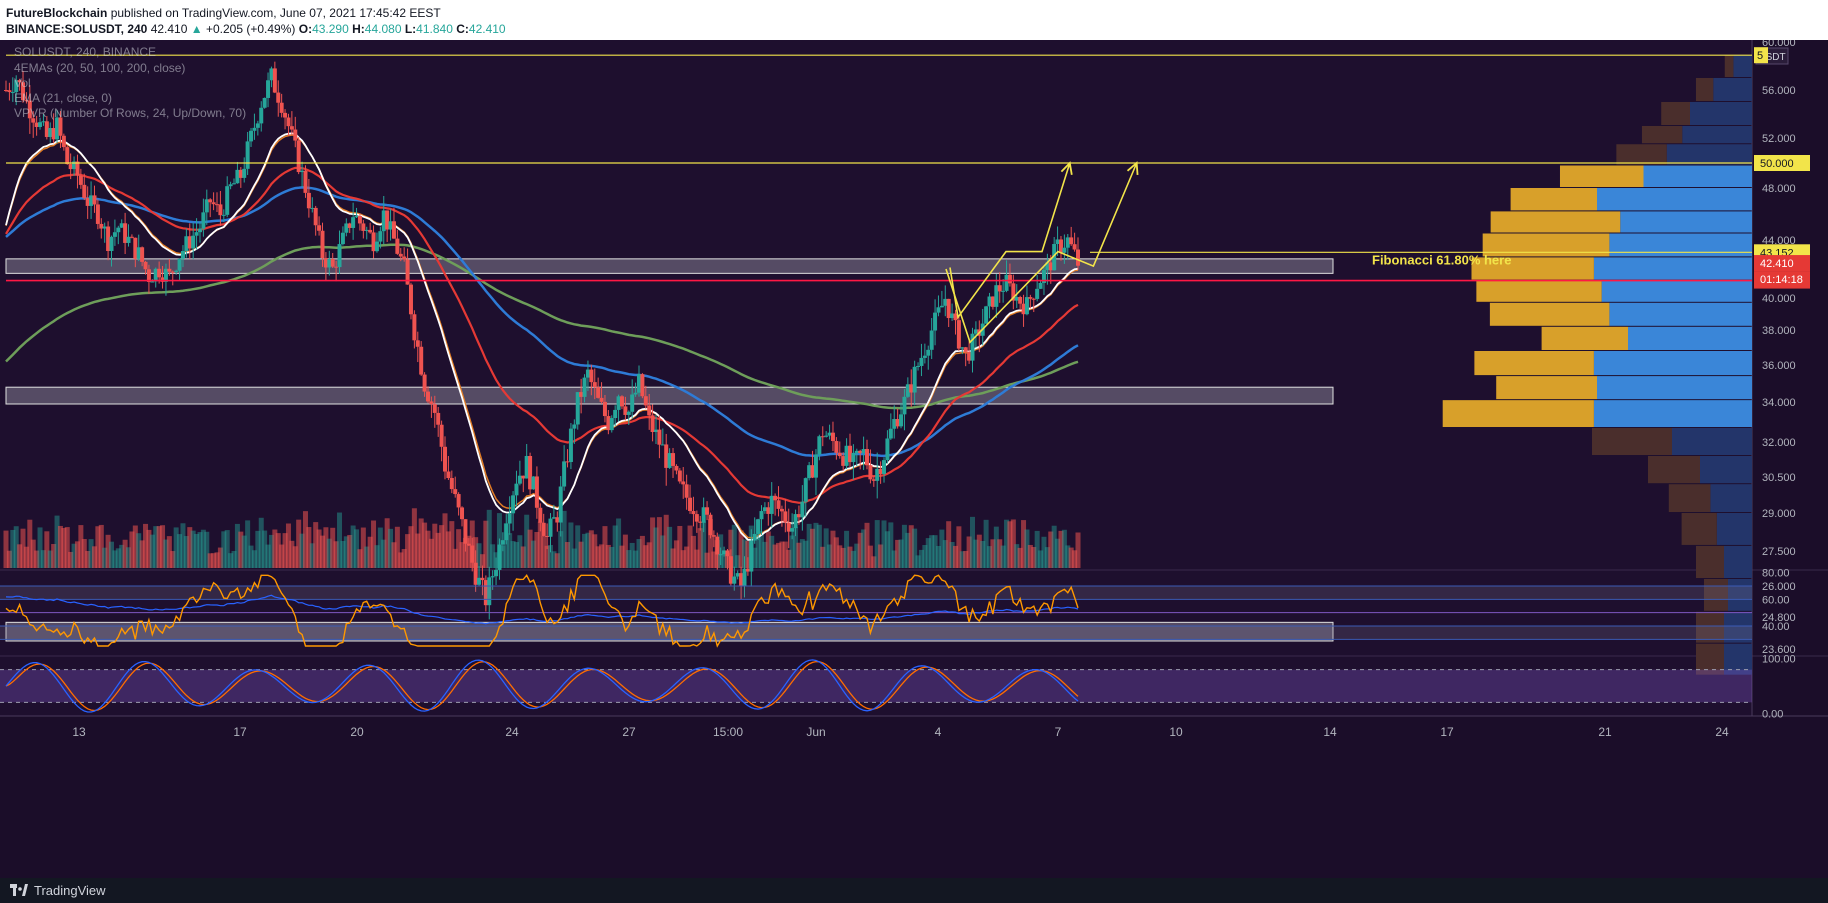  I want to click on brand-name: TradingView, so click(70, 890).